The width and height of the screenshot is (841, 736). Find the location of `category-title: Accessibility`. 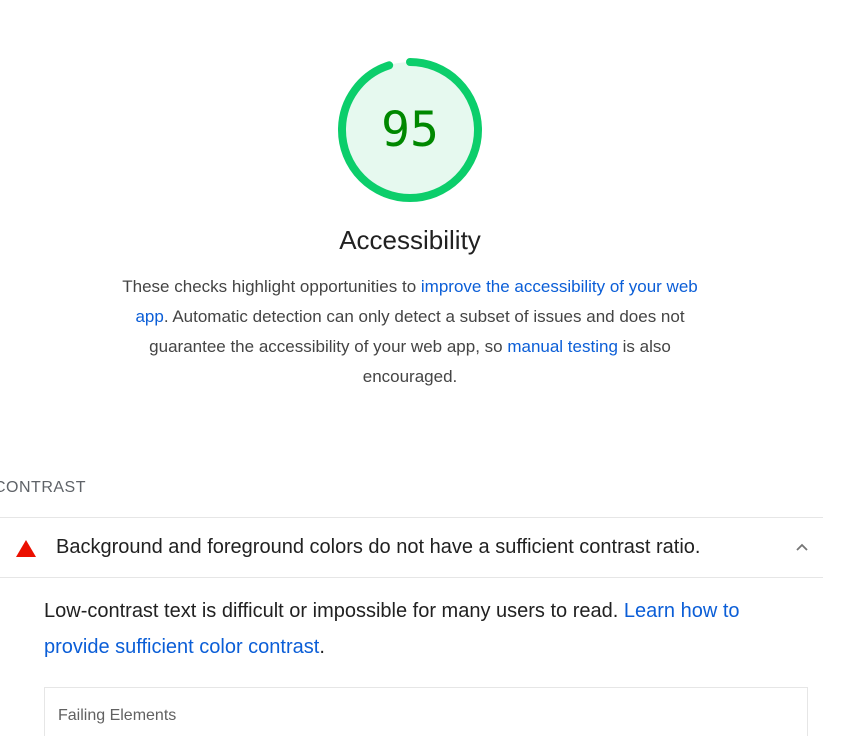

category-title: Accessibility is located at coordinates (410, 240).